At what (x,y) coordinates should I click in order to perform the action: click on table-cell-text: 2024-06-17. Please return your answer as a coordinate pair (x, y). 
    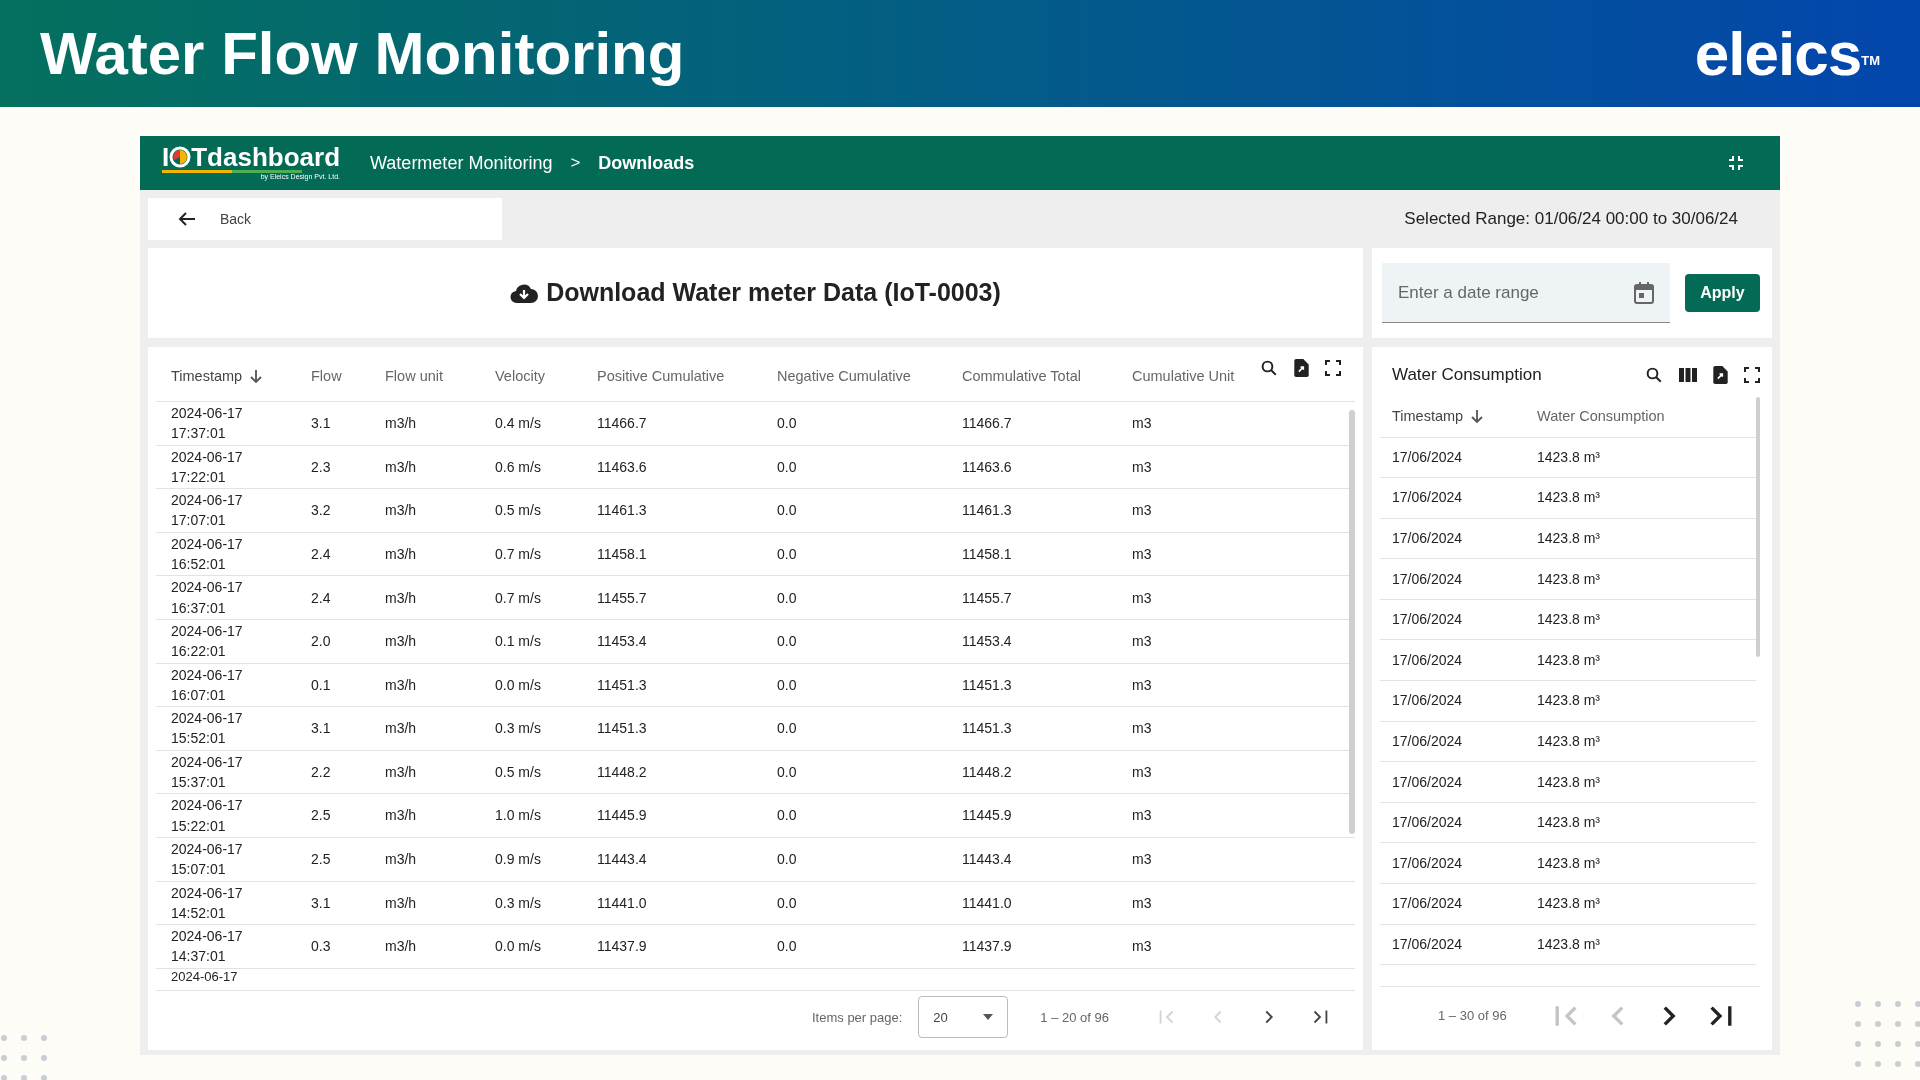
    Looking at the image, I should click on (205, 976).